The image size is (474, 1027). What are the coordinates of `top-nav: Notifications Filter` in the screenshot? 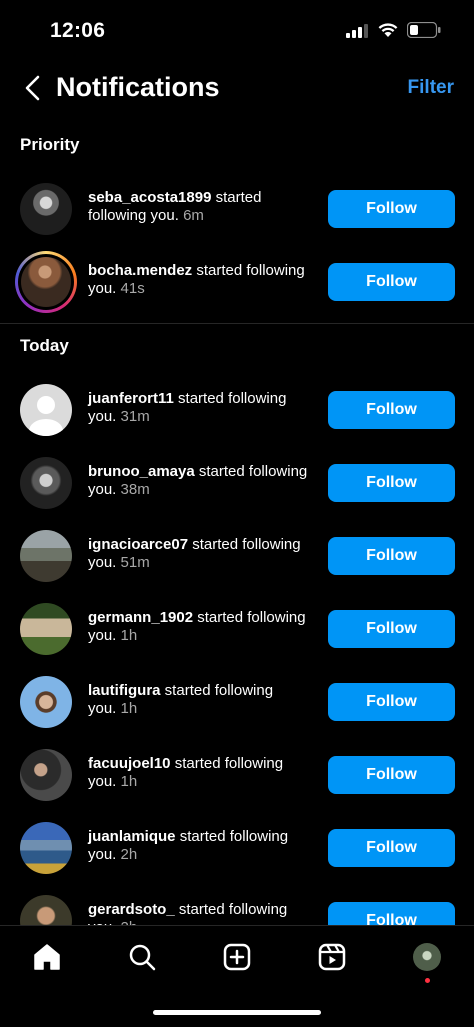 It's located at (237, 88).